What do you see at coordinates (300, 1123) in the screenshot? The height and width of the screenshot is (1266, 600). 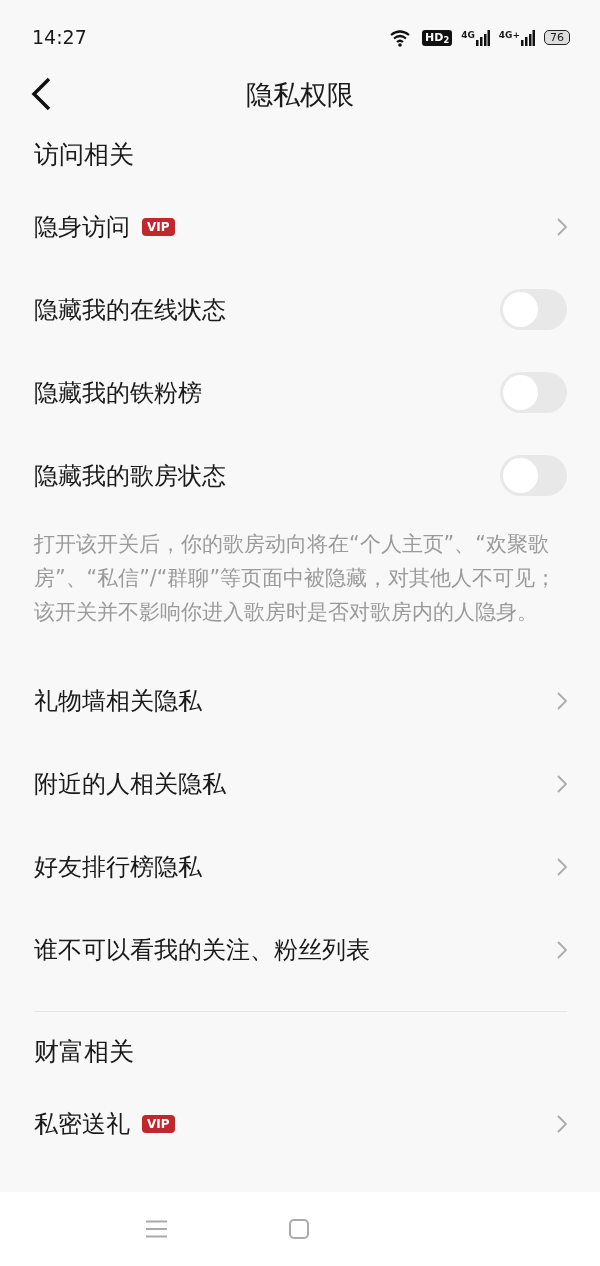 I see `settings-row: 私密送礼 VIP` at bounding box center [300, 1123].